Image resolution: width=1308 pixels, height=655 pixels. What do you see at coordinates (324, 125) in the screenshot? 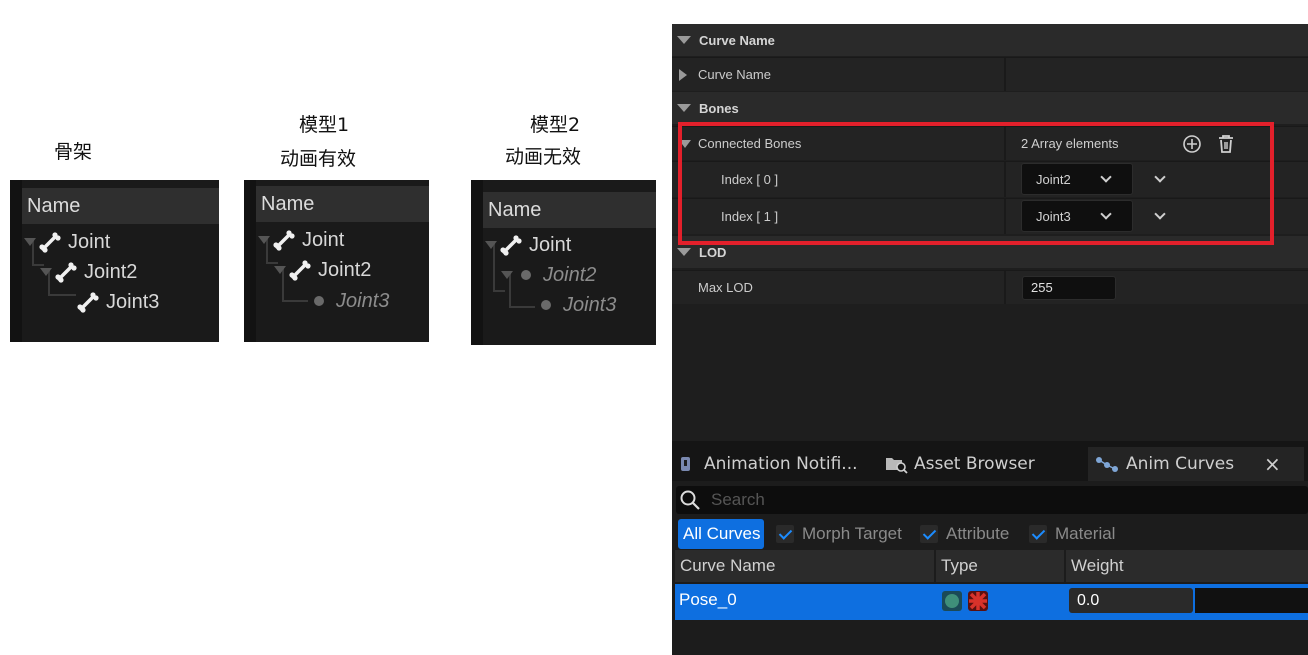
I see `model1-title: 模型1` at bounding box center [324, 125].